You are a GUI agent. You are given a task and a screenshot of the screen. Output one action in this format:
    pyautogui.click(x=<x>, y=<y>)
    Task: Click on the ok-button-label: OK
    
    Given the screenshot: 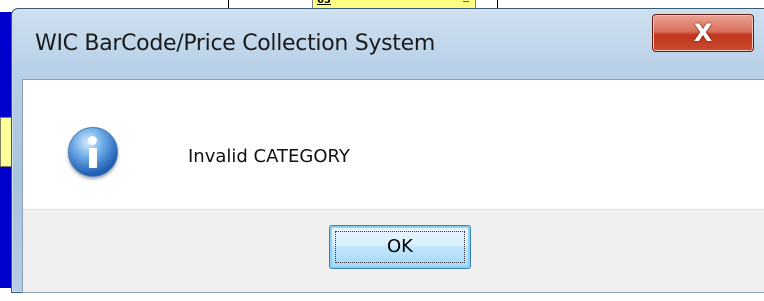 What is the action you would take?
    pyautogui.click(x=400, y=246)
    